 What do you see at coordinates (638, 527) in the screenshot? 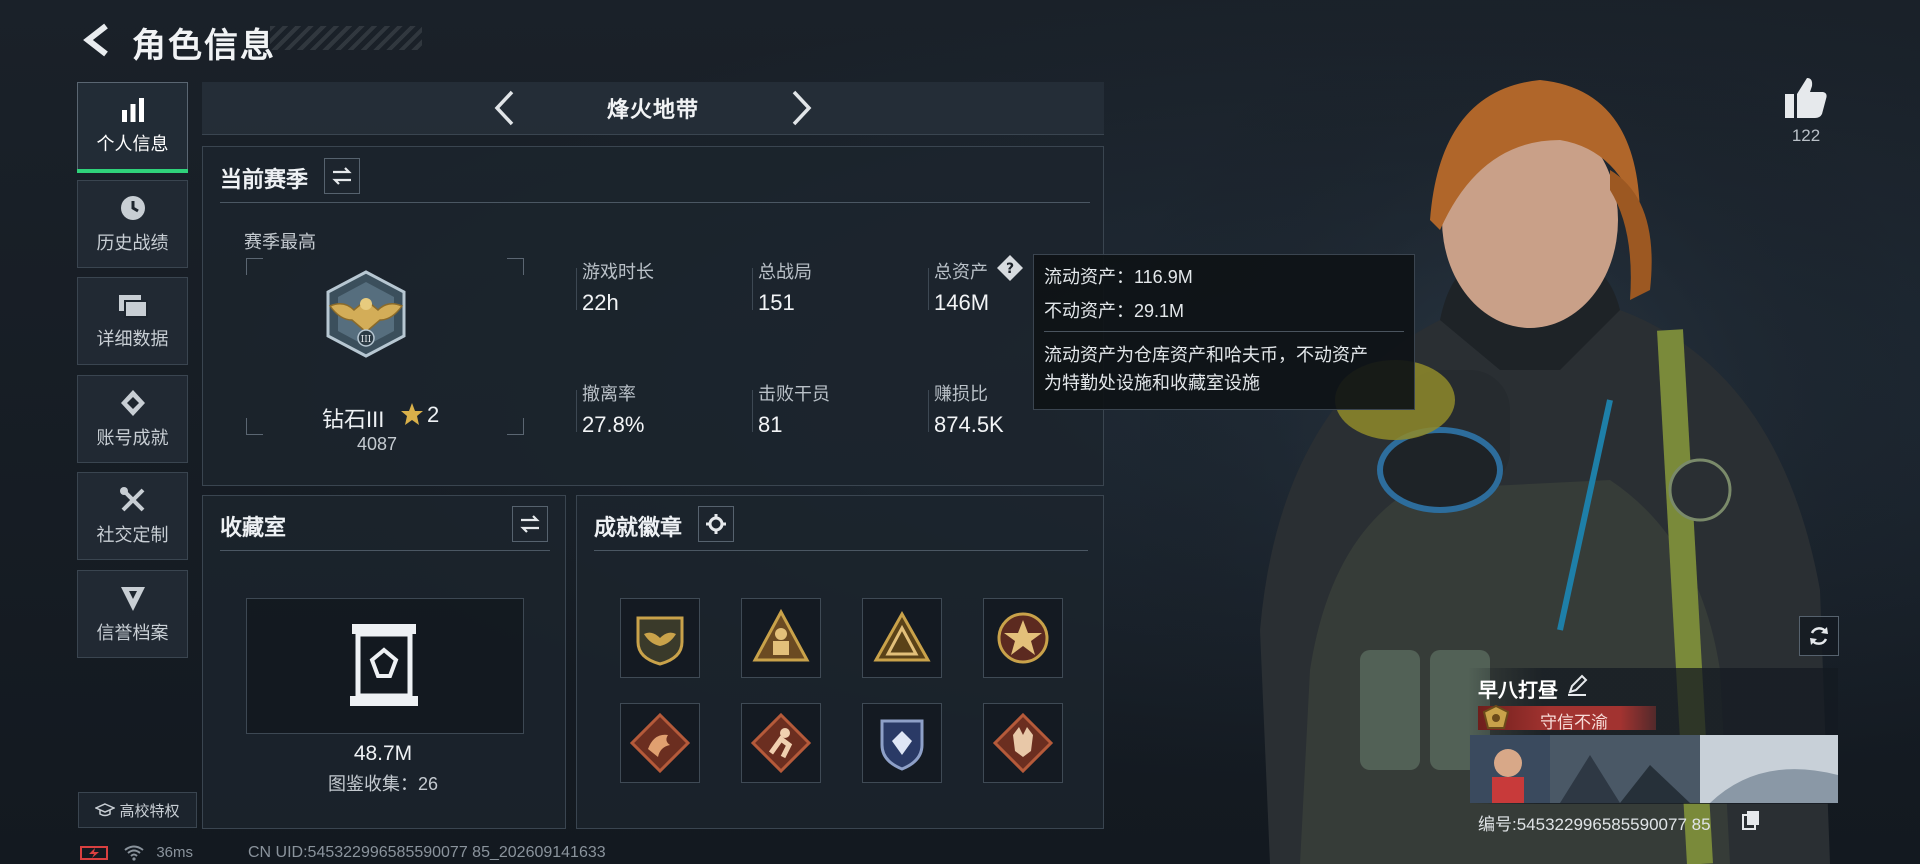
I see `badges-title: 成就徽章` at bounding box center [638, 527].